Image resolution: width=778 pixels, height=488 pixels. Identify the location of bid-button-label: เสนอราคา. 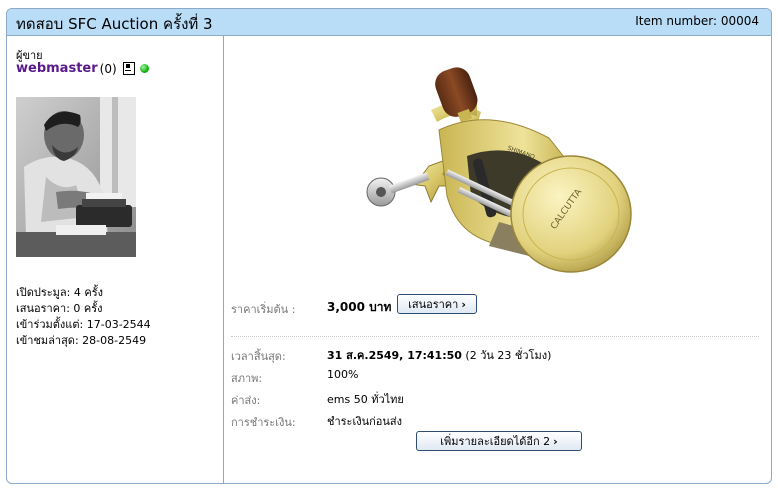
(433, 304).